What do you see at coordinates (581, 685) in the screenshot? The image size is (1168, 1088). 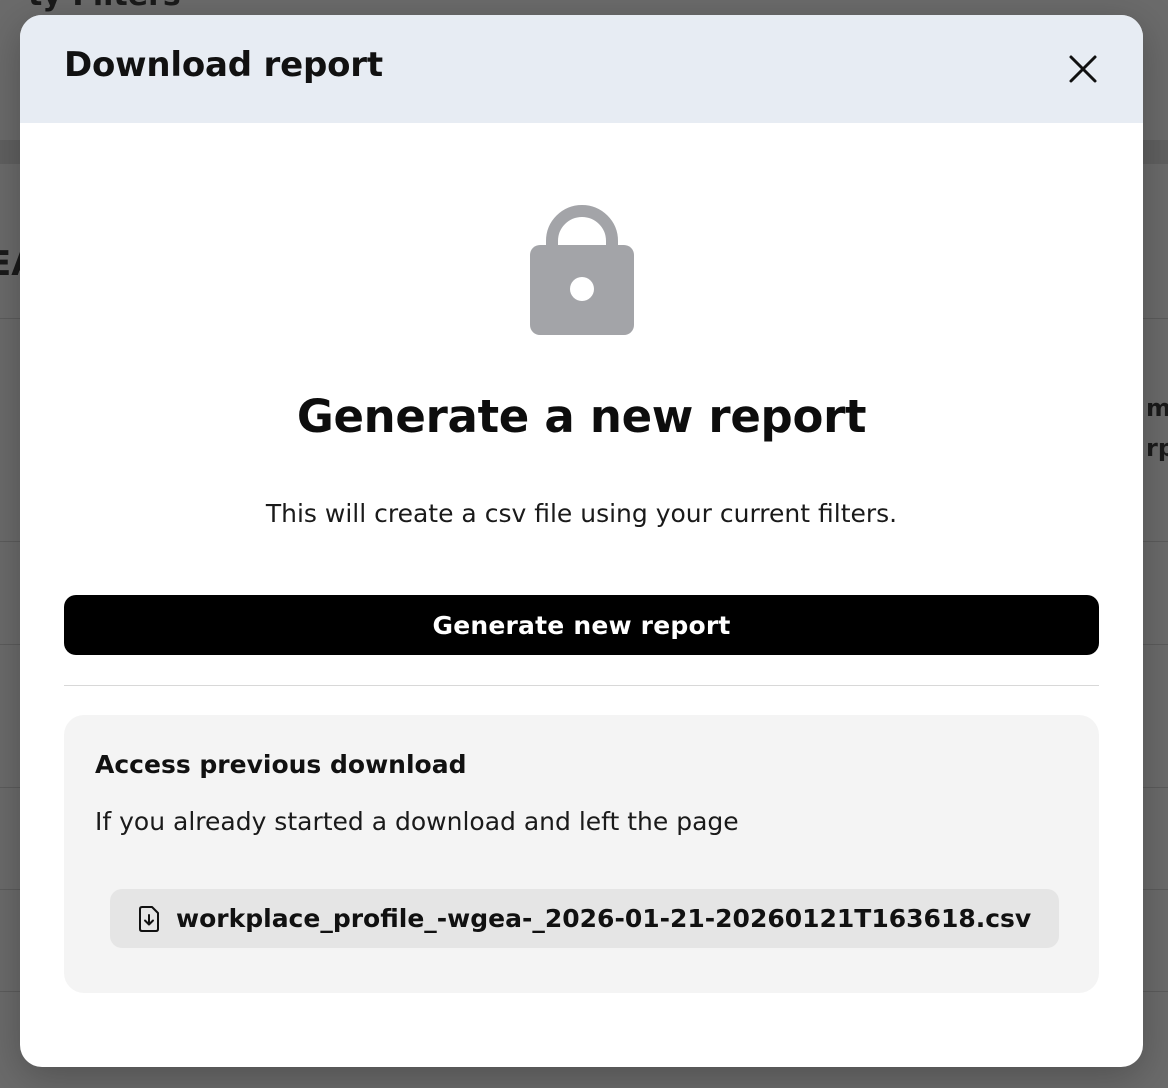 I see `section-divider` at bounding box center [581, 685].